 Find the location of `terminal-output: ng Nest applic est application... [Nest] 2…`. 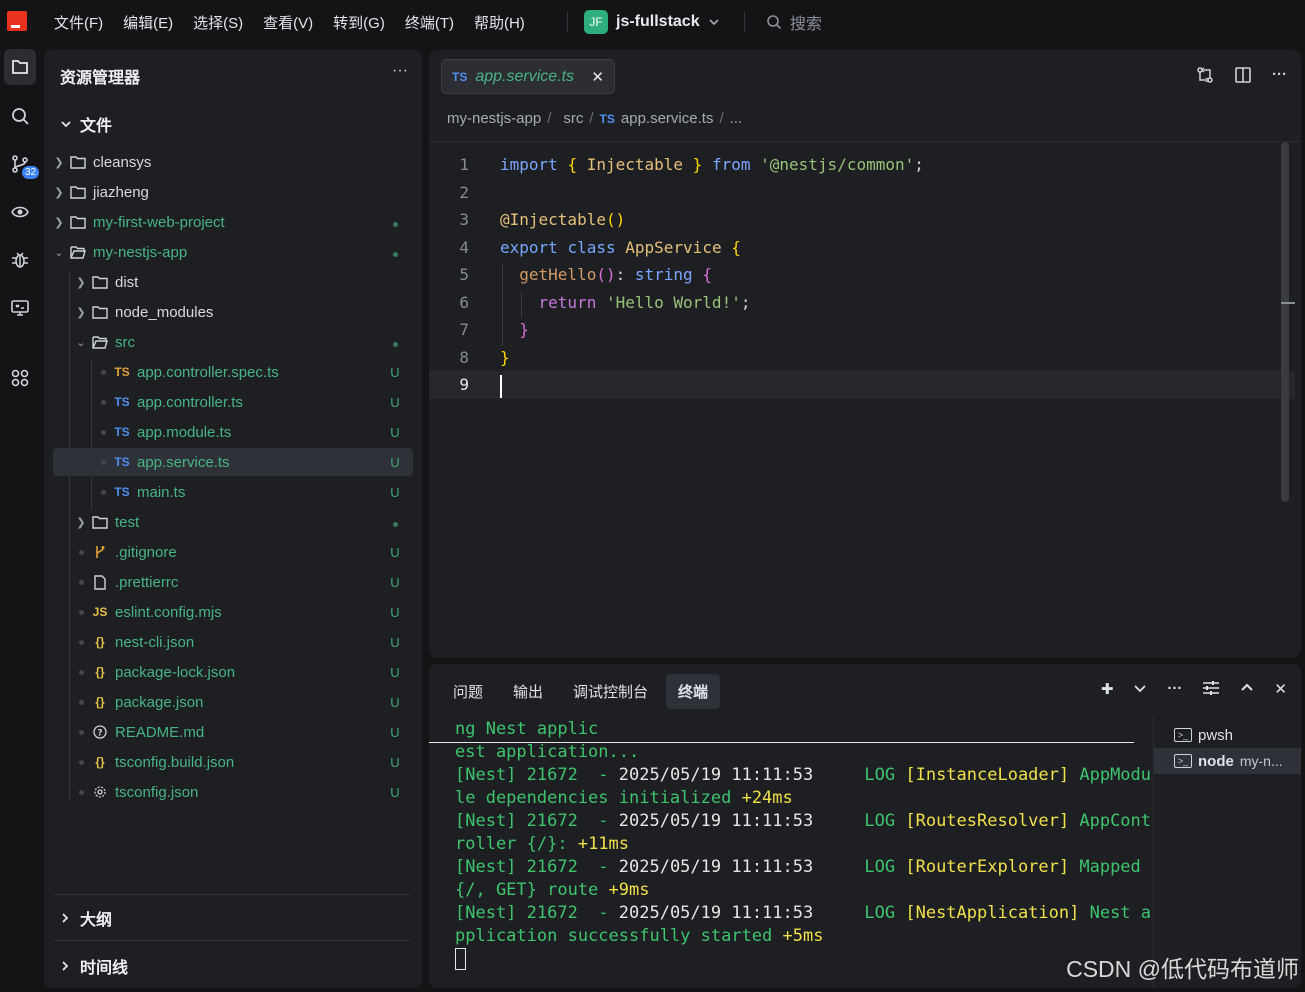

terminal-output: ng Nest applic est application... [Nest] 2… is located at coordinates (803, 833).